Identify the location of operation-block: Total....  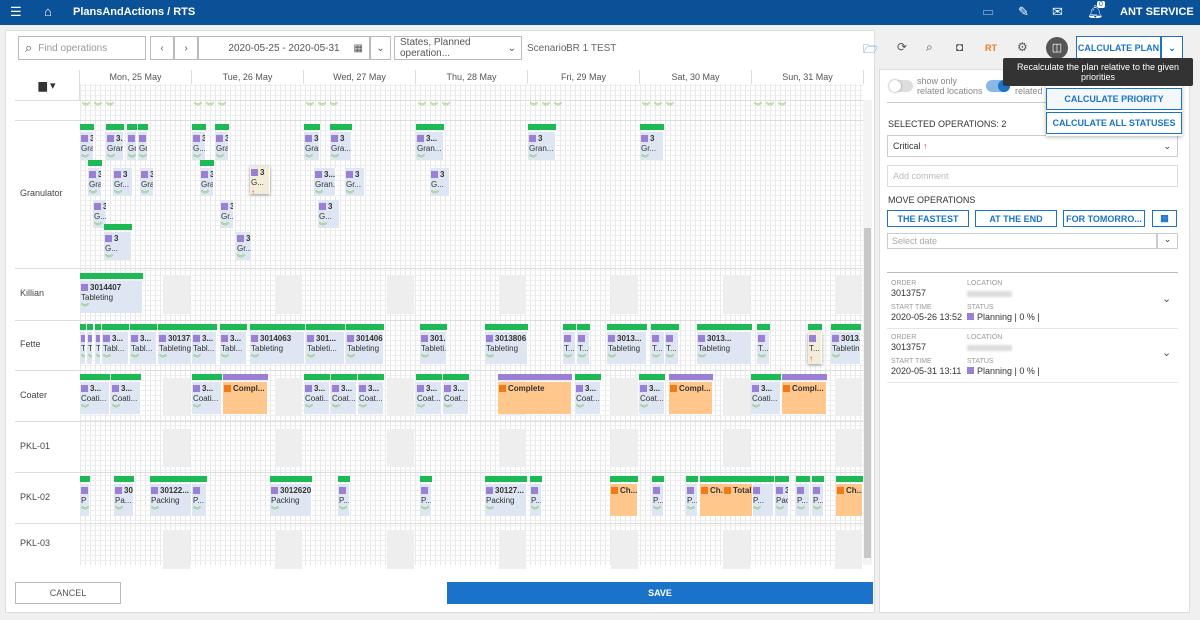
(738, 500).